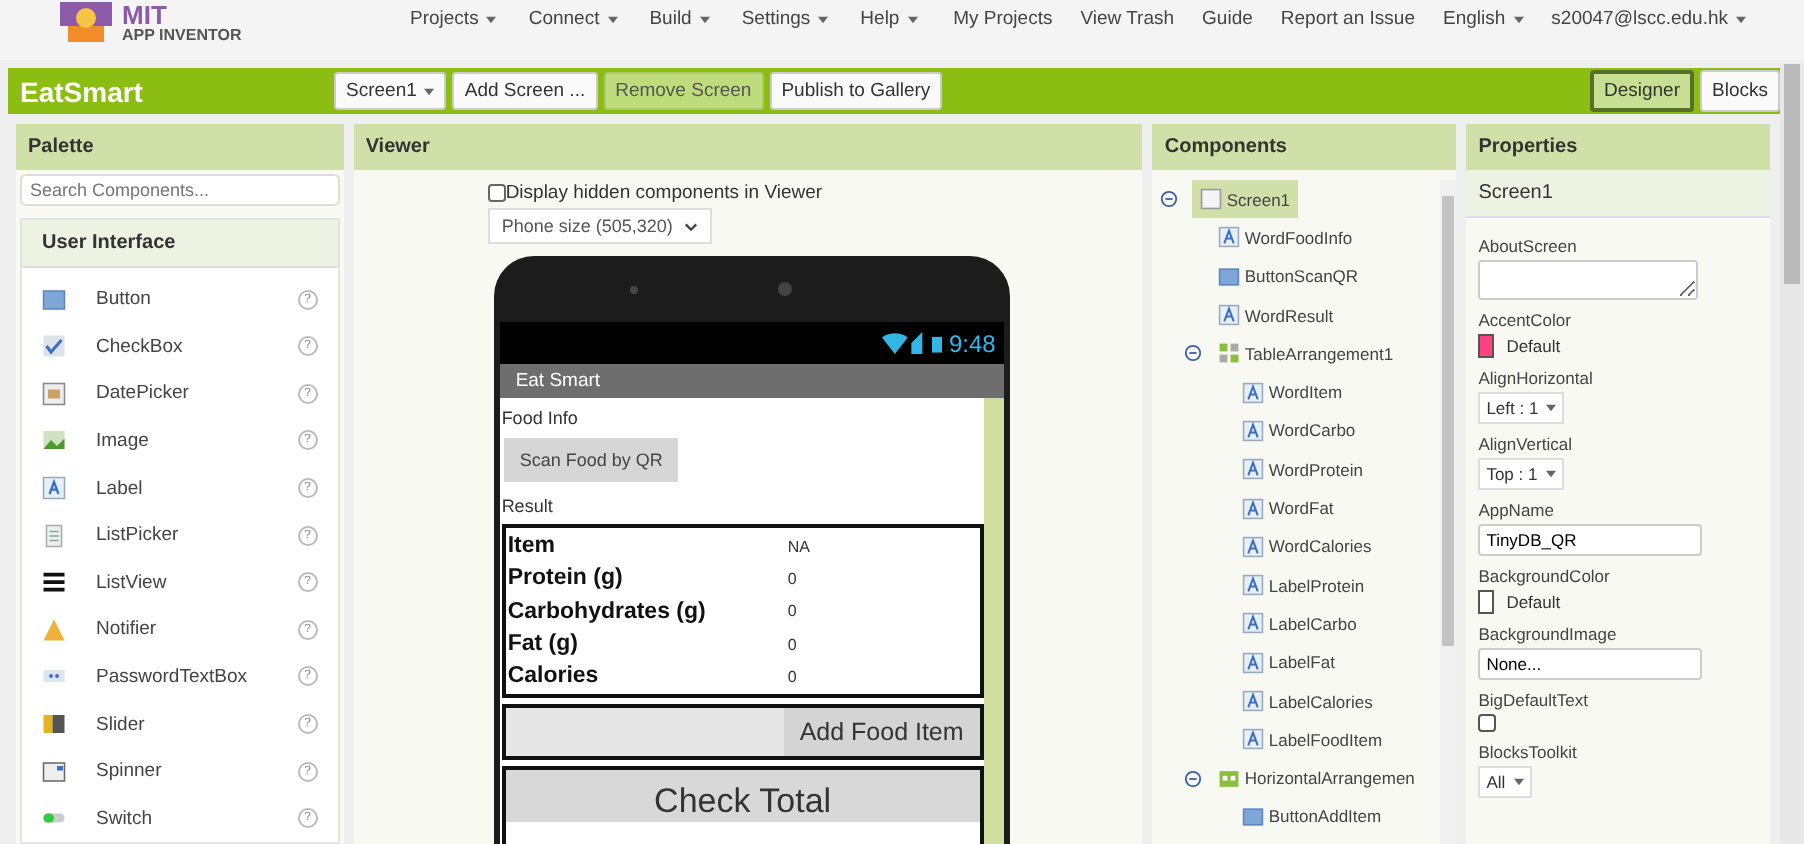 Image resolution: width=1804 pixels, height=844 pixels. Describe the element at coordinates (1526, 444) in the screenshot. I see `property-label: AlignVertical` at that location.